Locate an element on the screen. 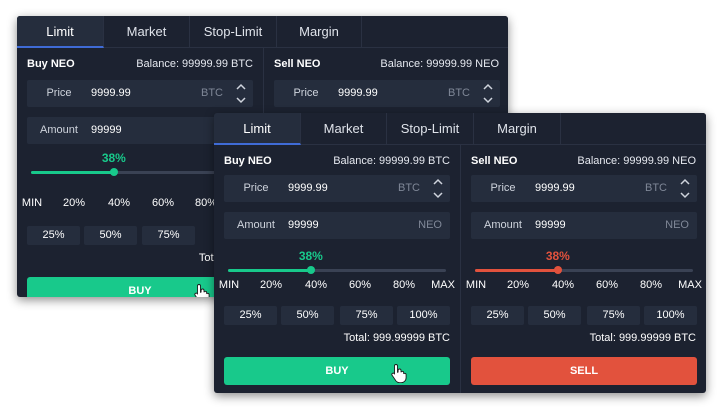  tick-max: MAX is located at coordinates (443, 285).